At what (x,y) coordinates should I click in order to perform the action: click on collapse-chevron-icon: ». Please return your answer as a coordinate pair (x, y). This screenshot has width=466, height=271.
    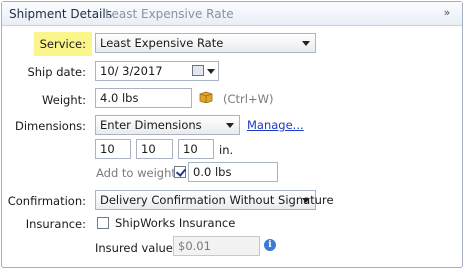
    Looking at the image, I should click on (447, 13).